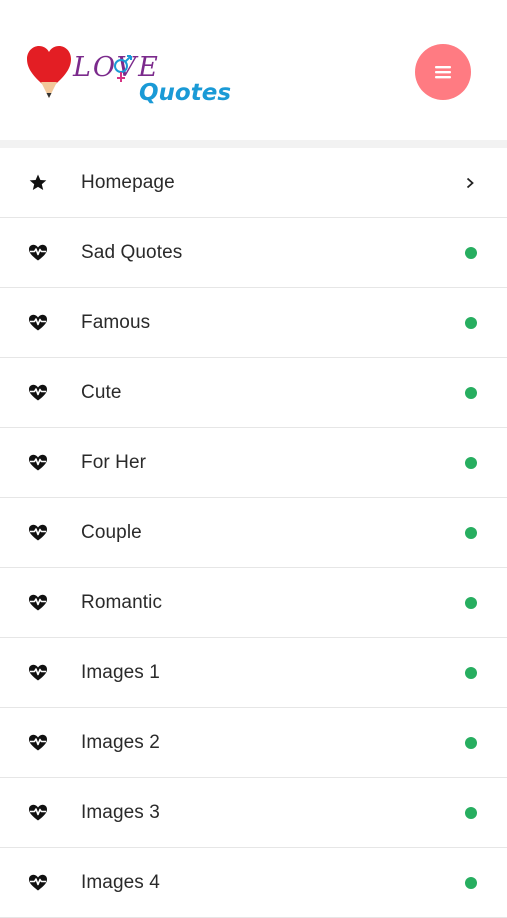  I want to click on header-divider, so click(253, 144).